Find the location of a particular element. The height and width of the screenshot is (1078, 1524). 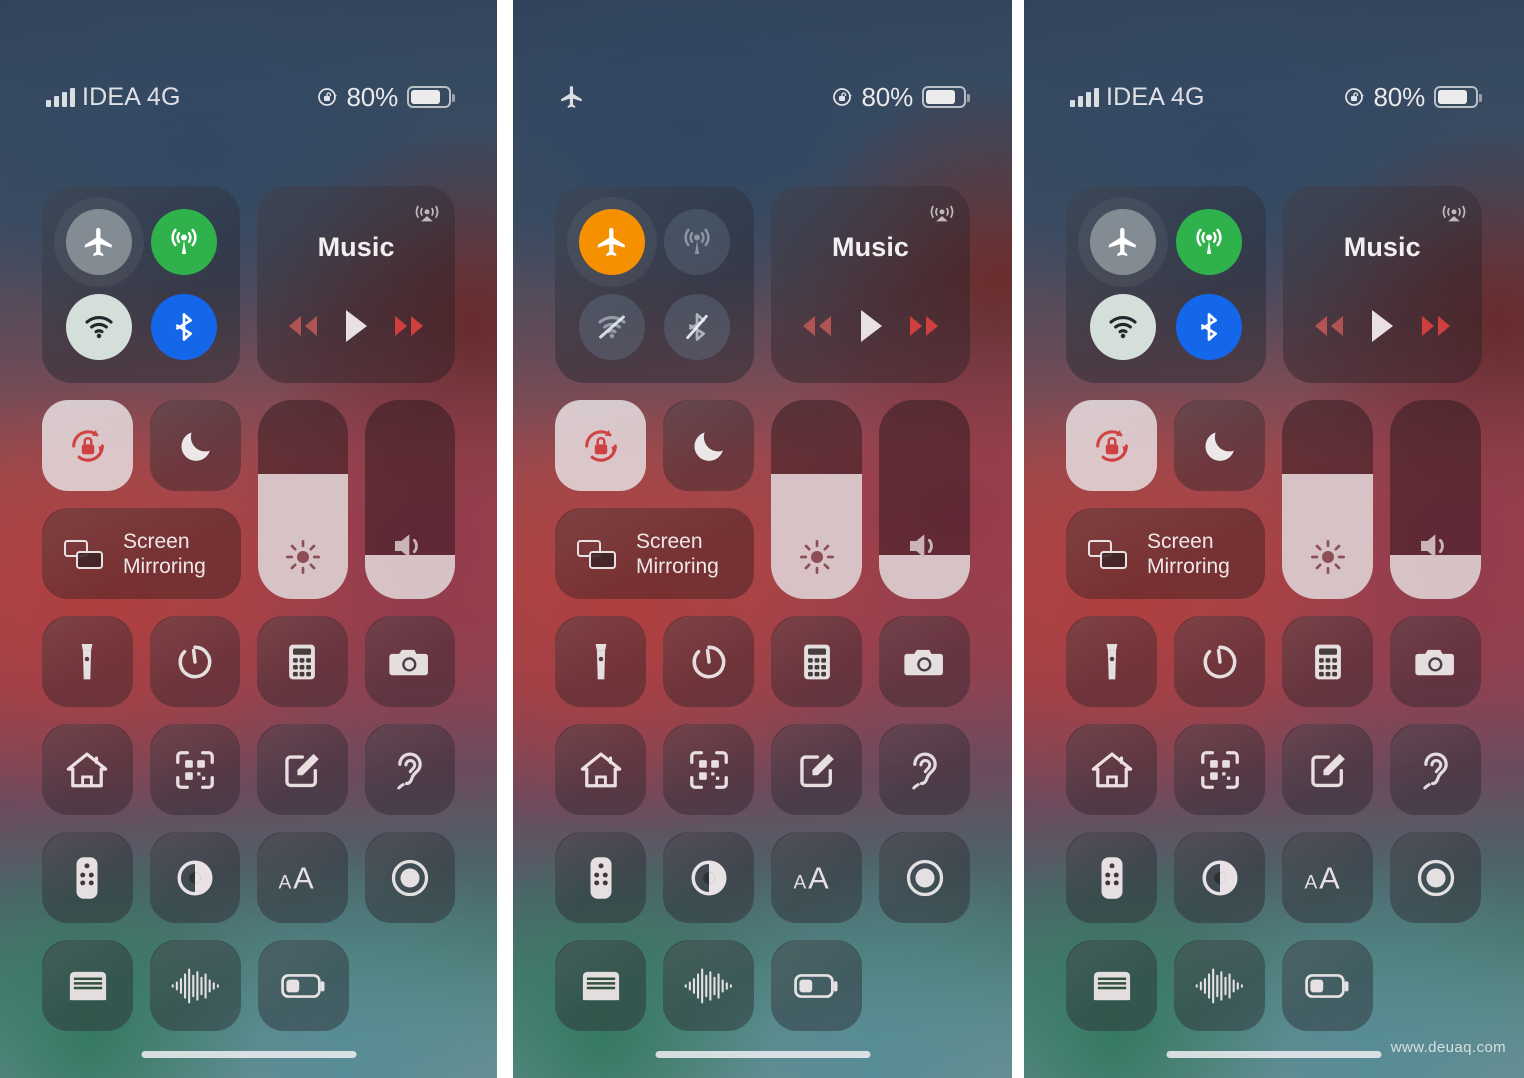

signal-strength-icon is located at coordinates (60, 97).